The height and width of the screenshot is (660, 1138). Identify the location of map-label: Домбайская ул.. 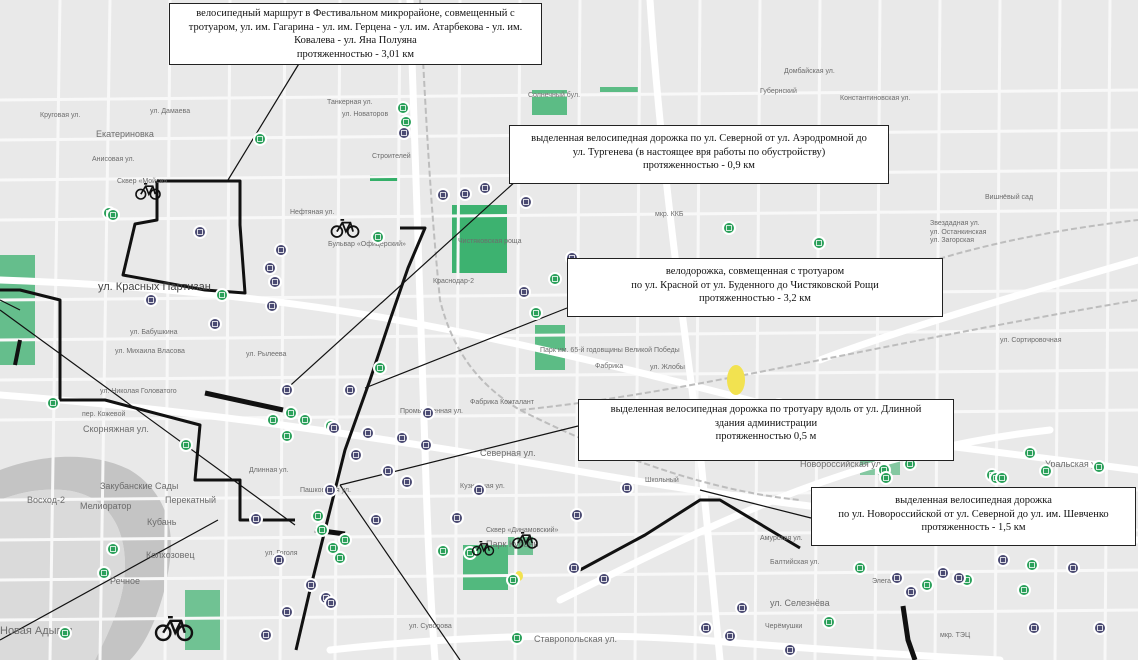
(809, 71).